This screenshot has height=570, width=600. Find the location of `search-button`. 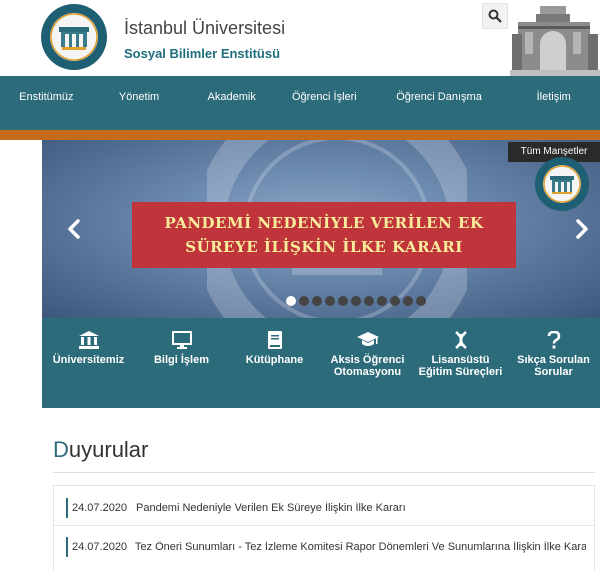

search-button is located at coordinates (495, 16).